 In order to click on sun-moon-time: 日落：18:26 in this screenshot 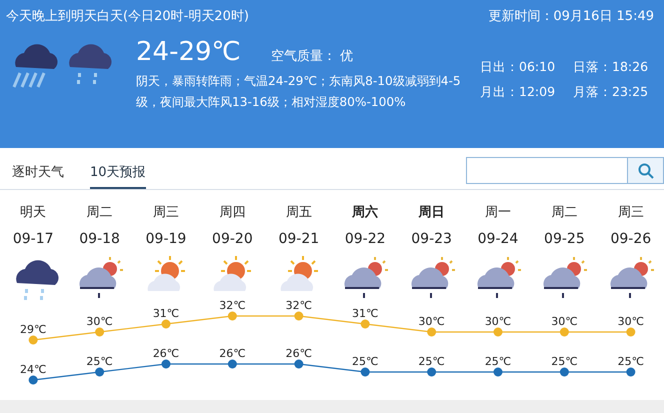, I will do `click(610, 67)`.